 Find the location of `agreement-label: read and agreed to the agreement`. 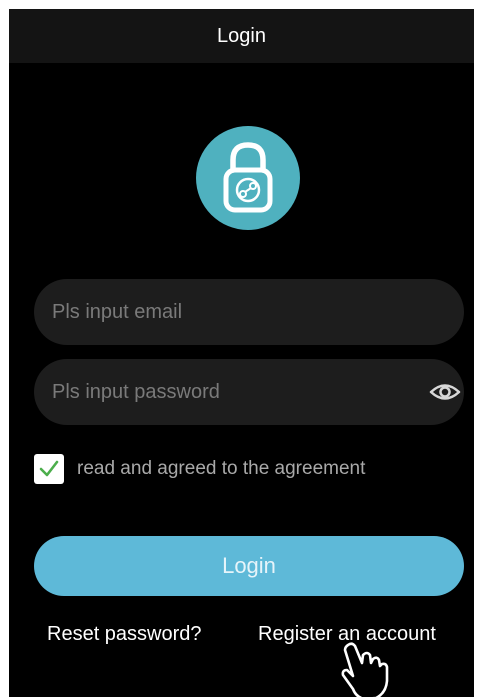

agreement-label: read and agreed to the agreement is located at coordinates (221, 469).